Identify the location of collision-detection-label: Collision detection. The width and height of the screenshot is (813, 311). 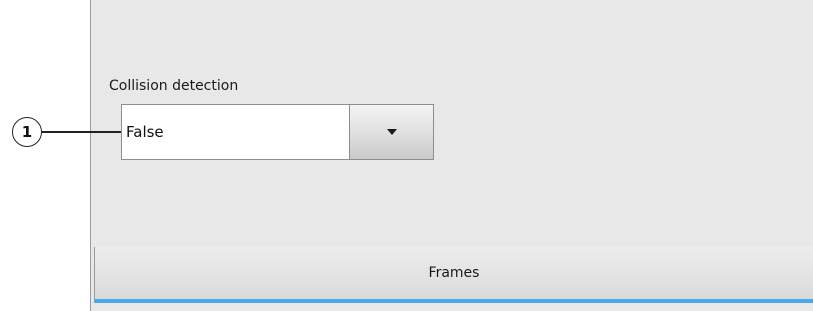
(174, 86).